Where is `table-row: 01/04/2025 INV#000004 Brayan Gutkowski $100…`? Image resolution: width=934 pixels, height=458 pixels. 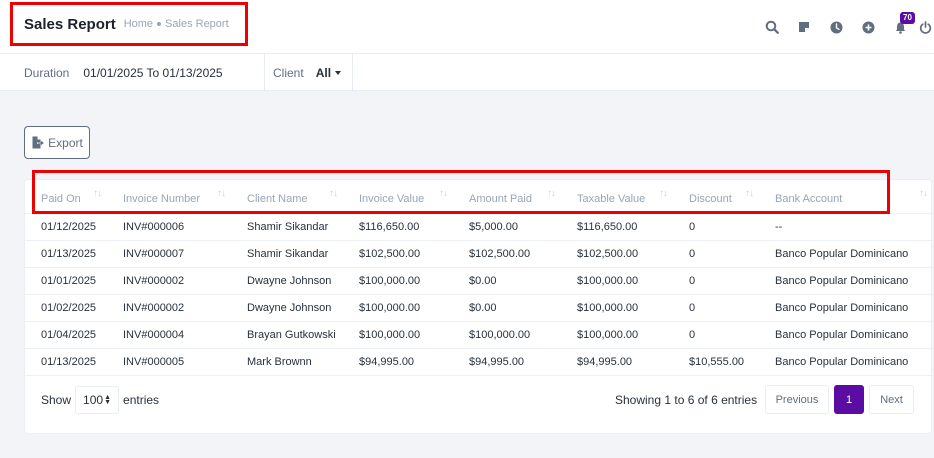 table-row: 01/04/2025 INV#000004 Brayan Gutkowski $100… is located at coordinates (479, 335).